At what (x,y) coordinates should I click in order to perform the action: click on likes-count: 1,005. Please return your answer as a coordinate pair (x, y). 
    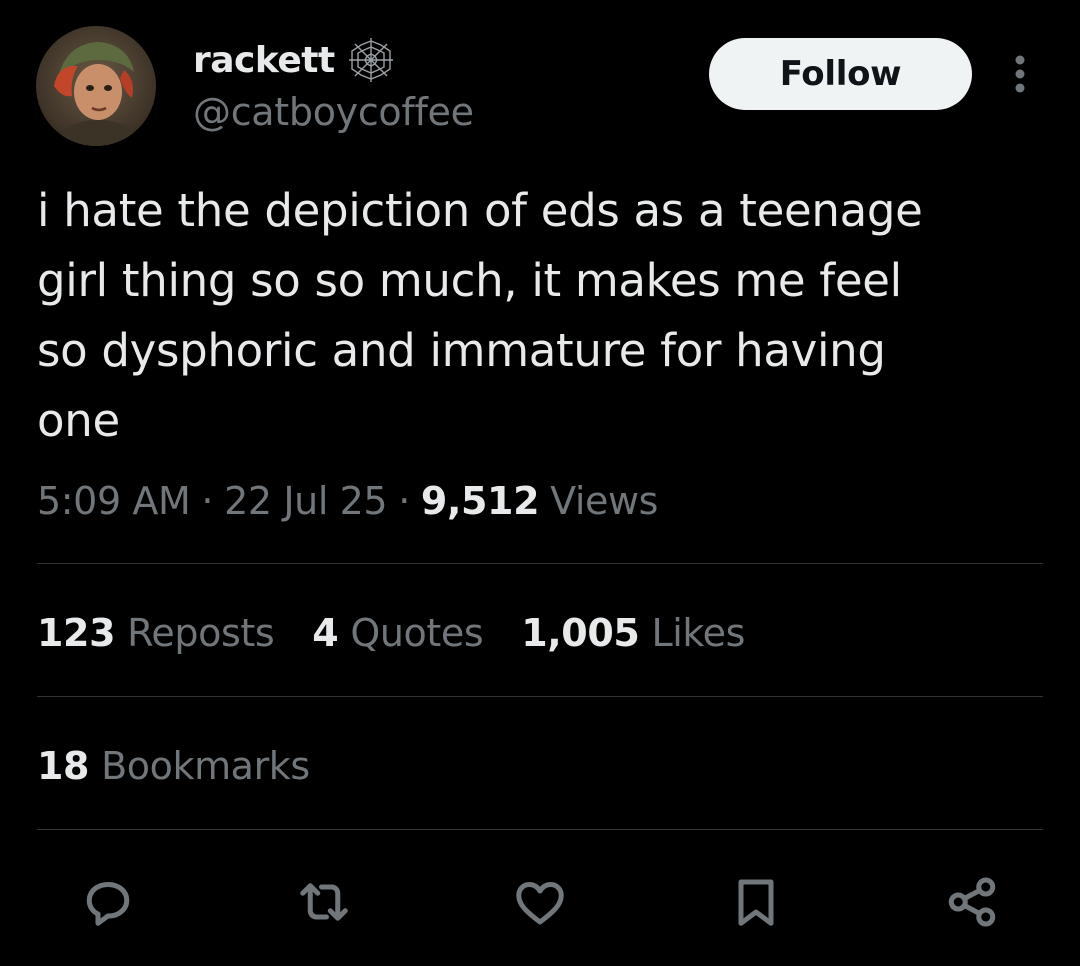
    Looking at the image, I should click on (580, 633).